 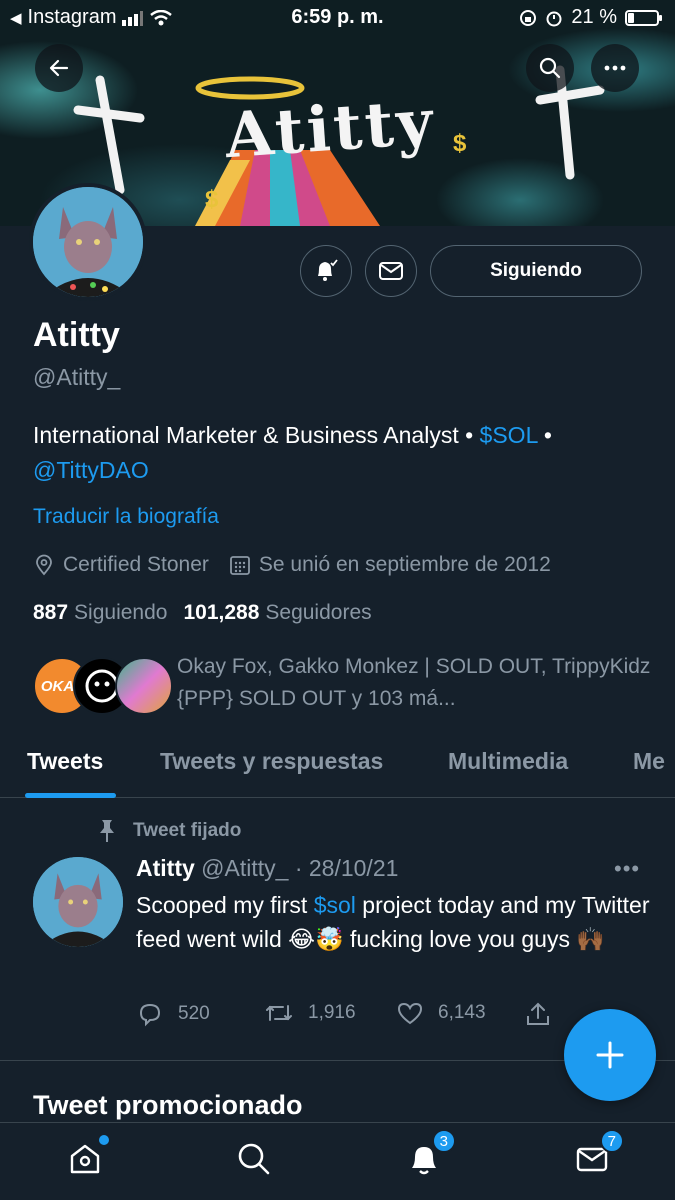 What do you see at coordinates (70, 795) in the screenshot?
I see `active-tab-indicator` at bounding box center [70, 795].